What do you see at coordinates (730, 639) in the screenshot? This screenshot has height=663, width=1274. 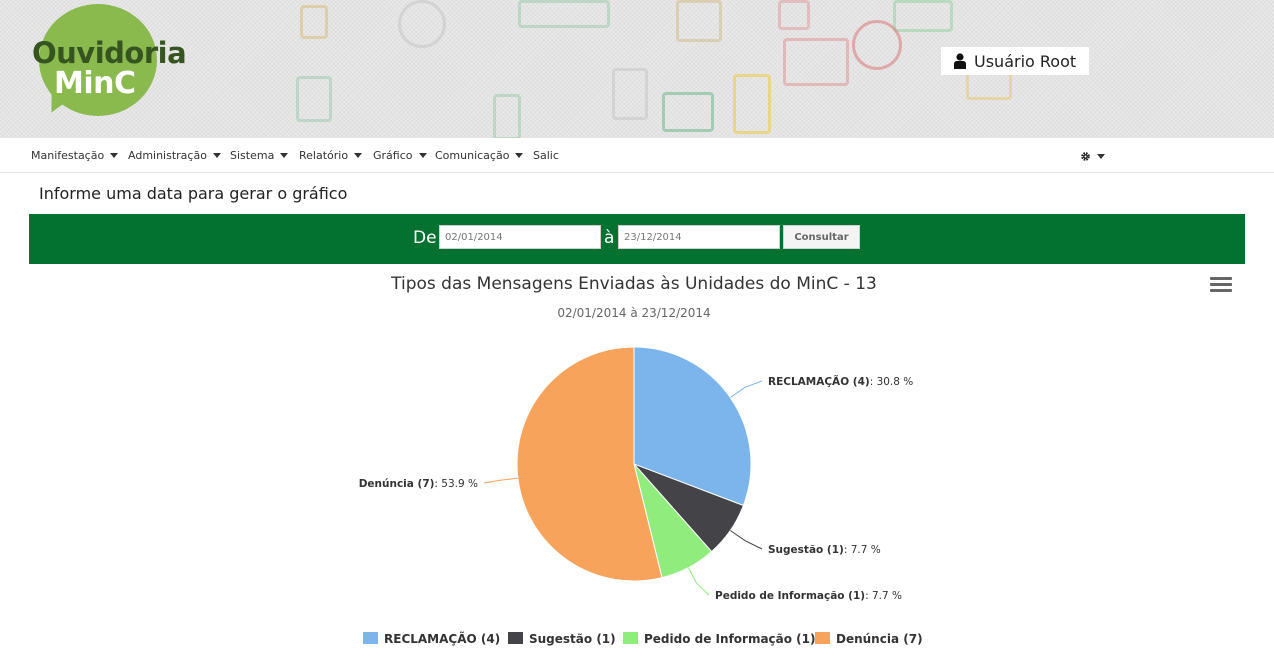 I see `legend-label: Pedido de Informação (1)` at bounding box center [730, 639].